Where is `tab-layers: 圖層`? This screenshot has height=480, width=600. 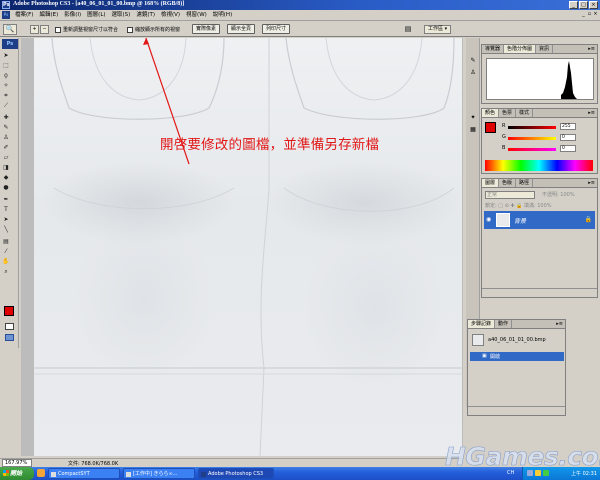 tab-layers: 圖層 is located at coordinates (491, 183).